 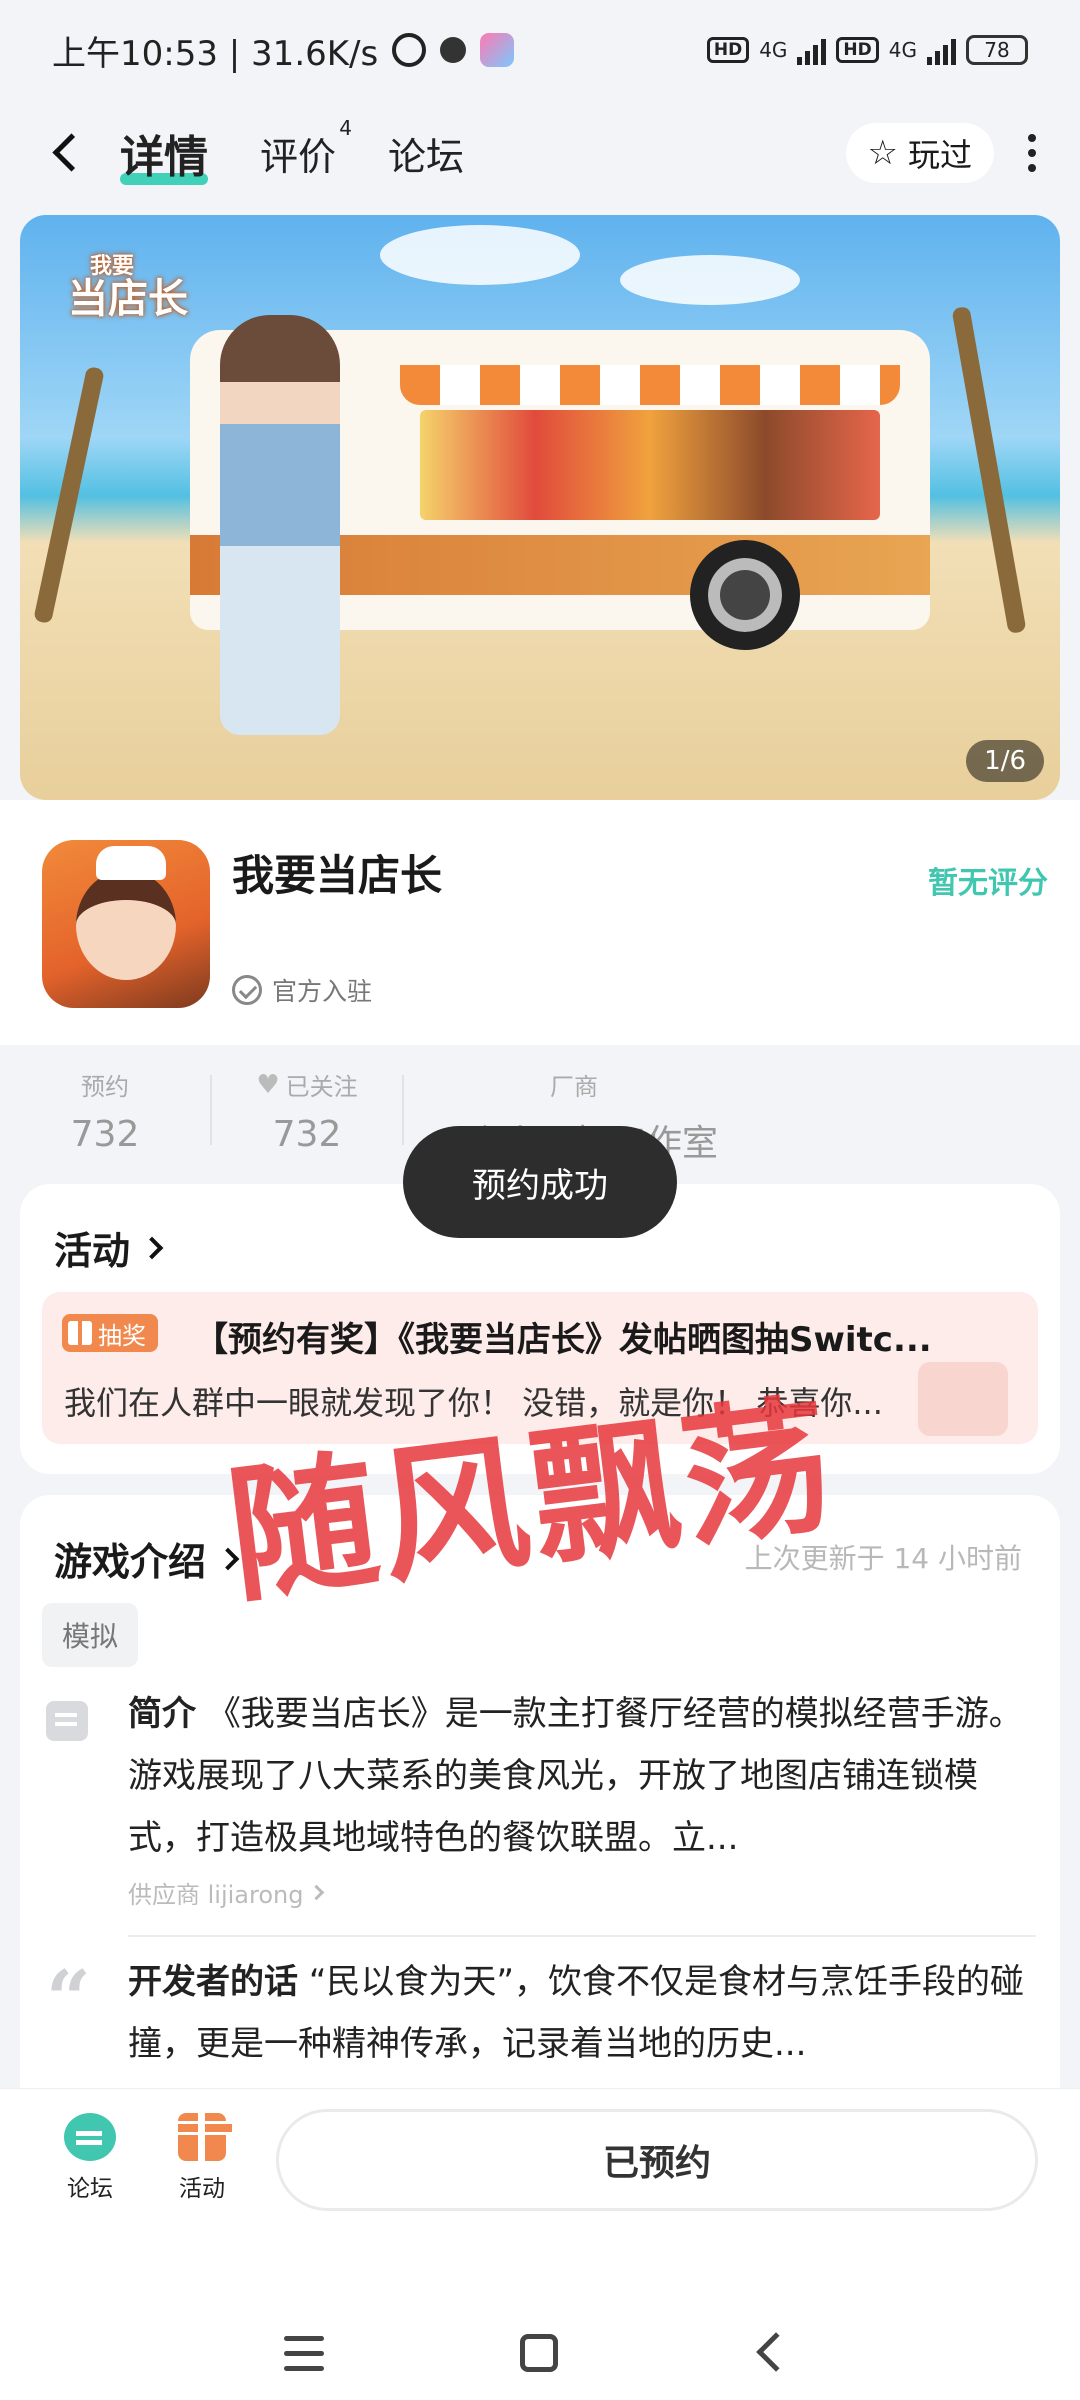 What do you see at coordinates (321, 1087) in the screenshot?
I see `stat-label: 已关注` at bounding box center [321, 1087].